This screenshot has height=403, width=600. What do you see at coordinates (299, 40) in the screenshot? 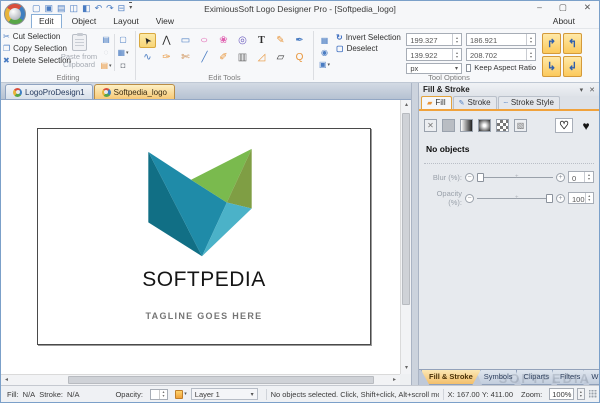
I see `pen-tool-button: ✒` at bounding box center [299, 40].